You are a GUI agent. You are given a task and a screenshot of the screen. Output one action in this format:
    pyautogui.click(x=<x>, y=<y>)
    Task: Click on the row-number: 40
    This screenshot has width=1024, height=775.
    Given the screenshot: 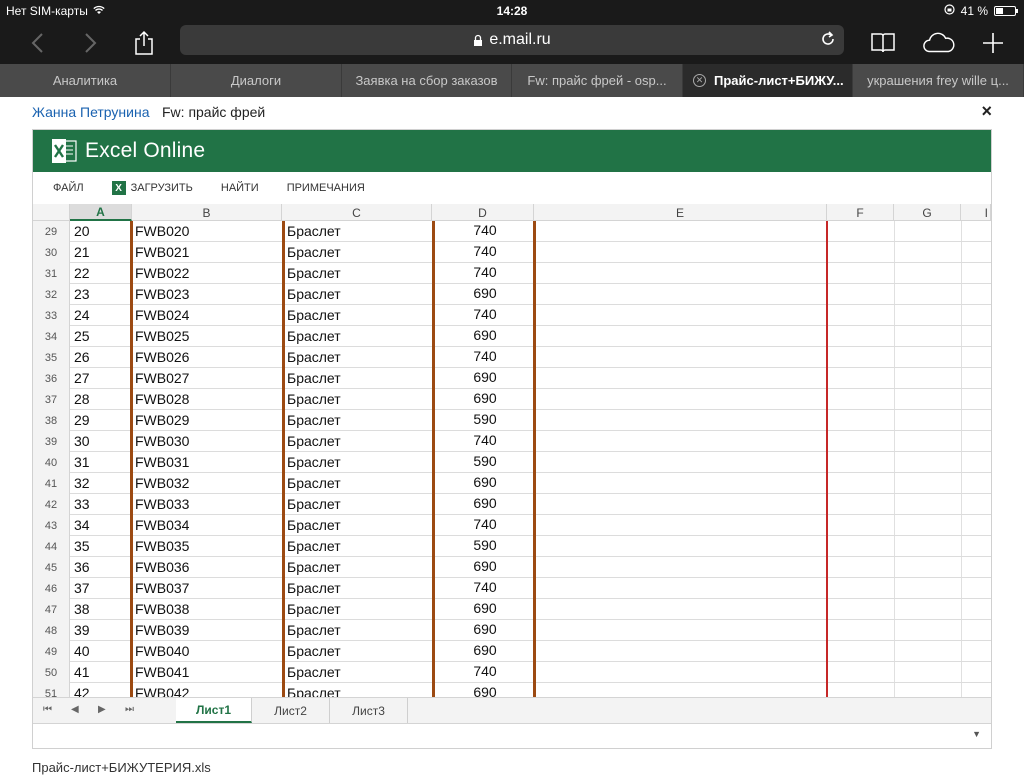 What is the action you would take?
    pyautogui.click(x=51, y=462)
    